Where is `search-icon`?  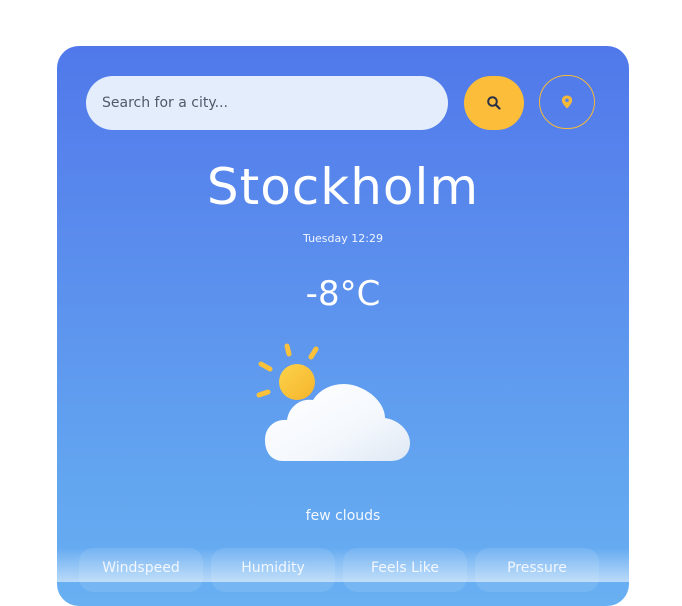 search-icon is located at coordinates (494, 103).